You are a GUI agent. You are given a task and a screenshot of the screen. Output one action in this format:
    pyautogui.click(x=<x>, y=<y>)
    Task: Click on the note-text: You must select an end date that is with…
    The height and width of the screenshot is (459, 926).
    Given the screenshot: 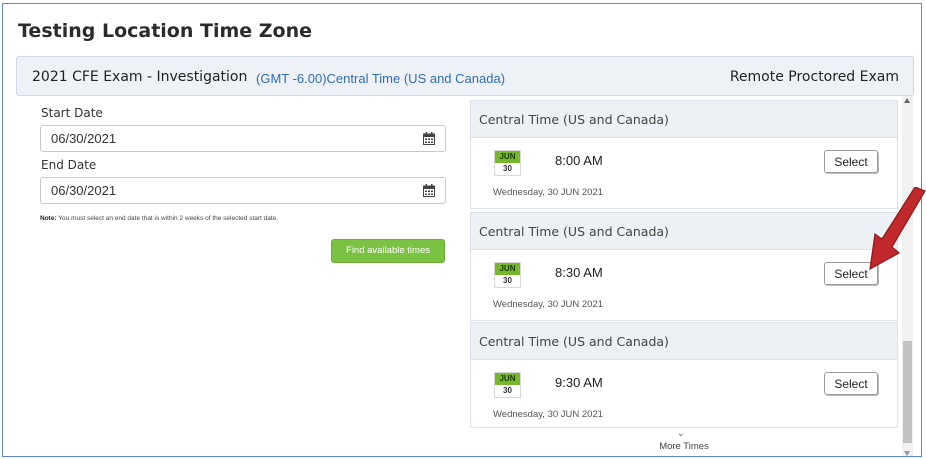 What is the action you would take?
    pyautogui.click(x=167, y=218)
    